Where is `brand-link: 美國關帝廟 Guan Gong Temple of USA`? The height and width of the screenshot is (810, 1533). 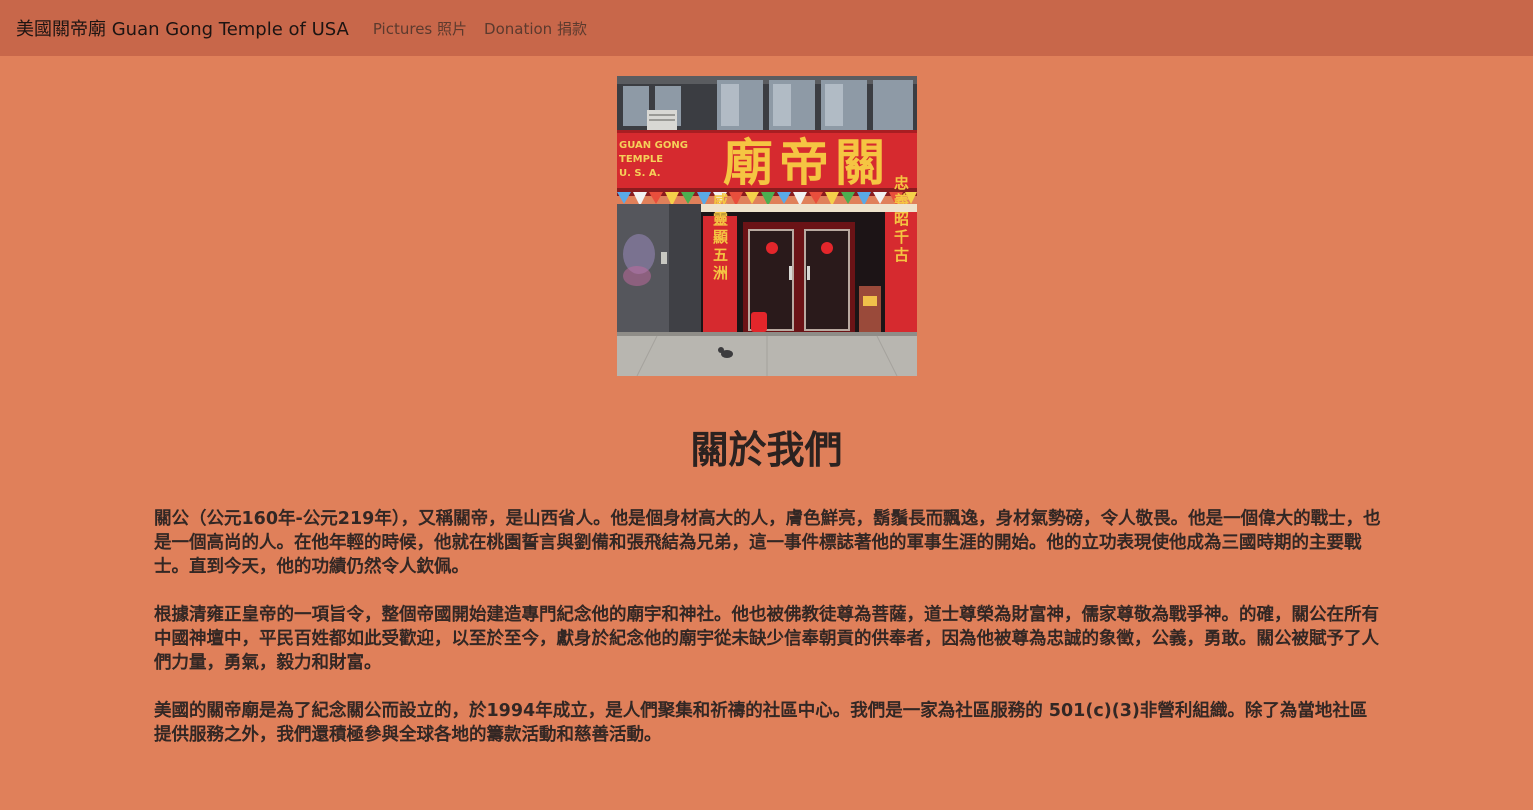 brand-link: 美國關帝廟 Guan Gong Temple of USA is located at coordinates (182, 28).